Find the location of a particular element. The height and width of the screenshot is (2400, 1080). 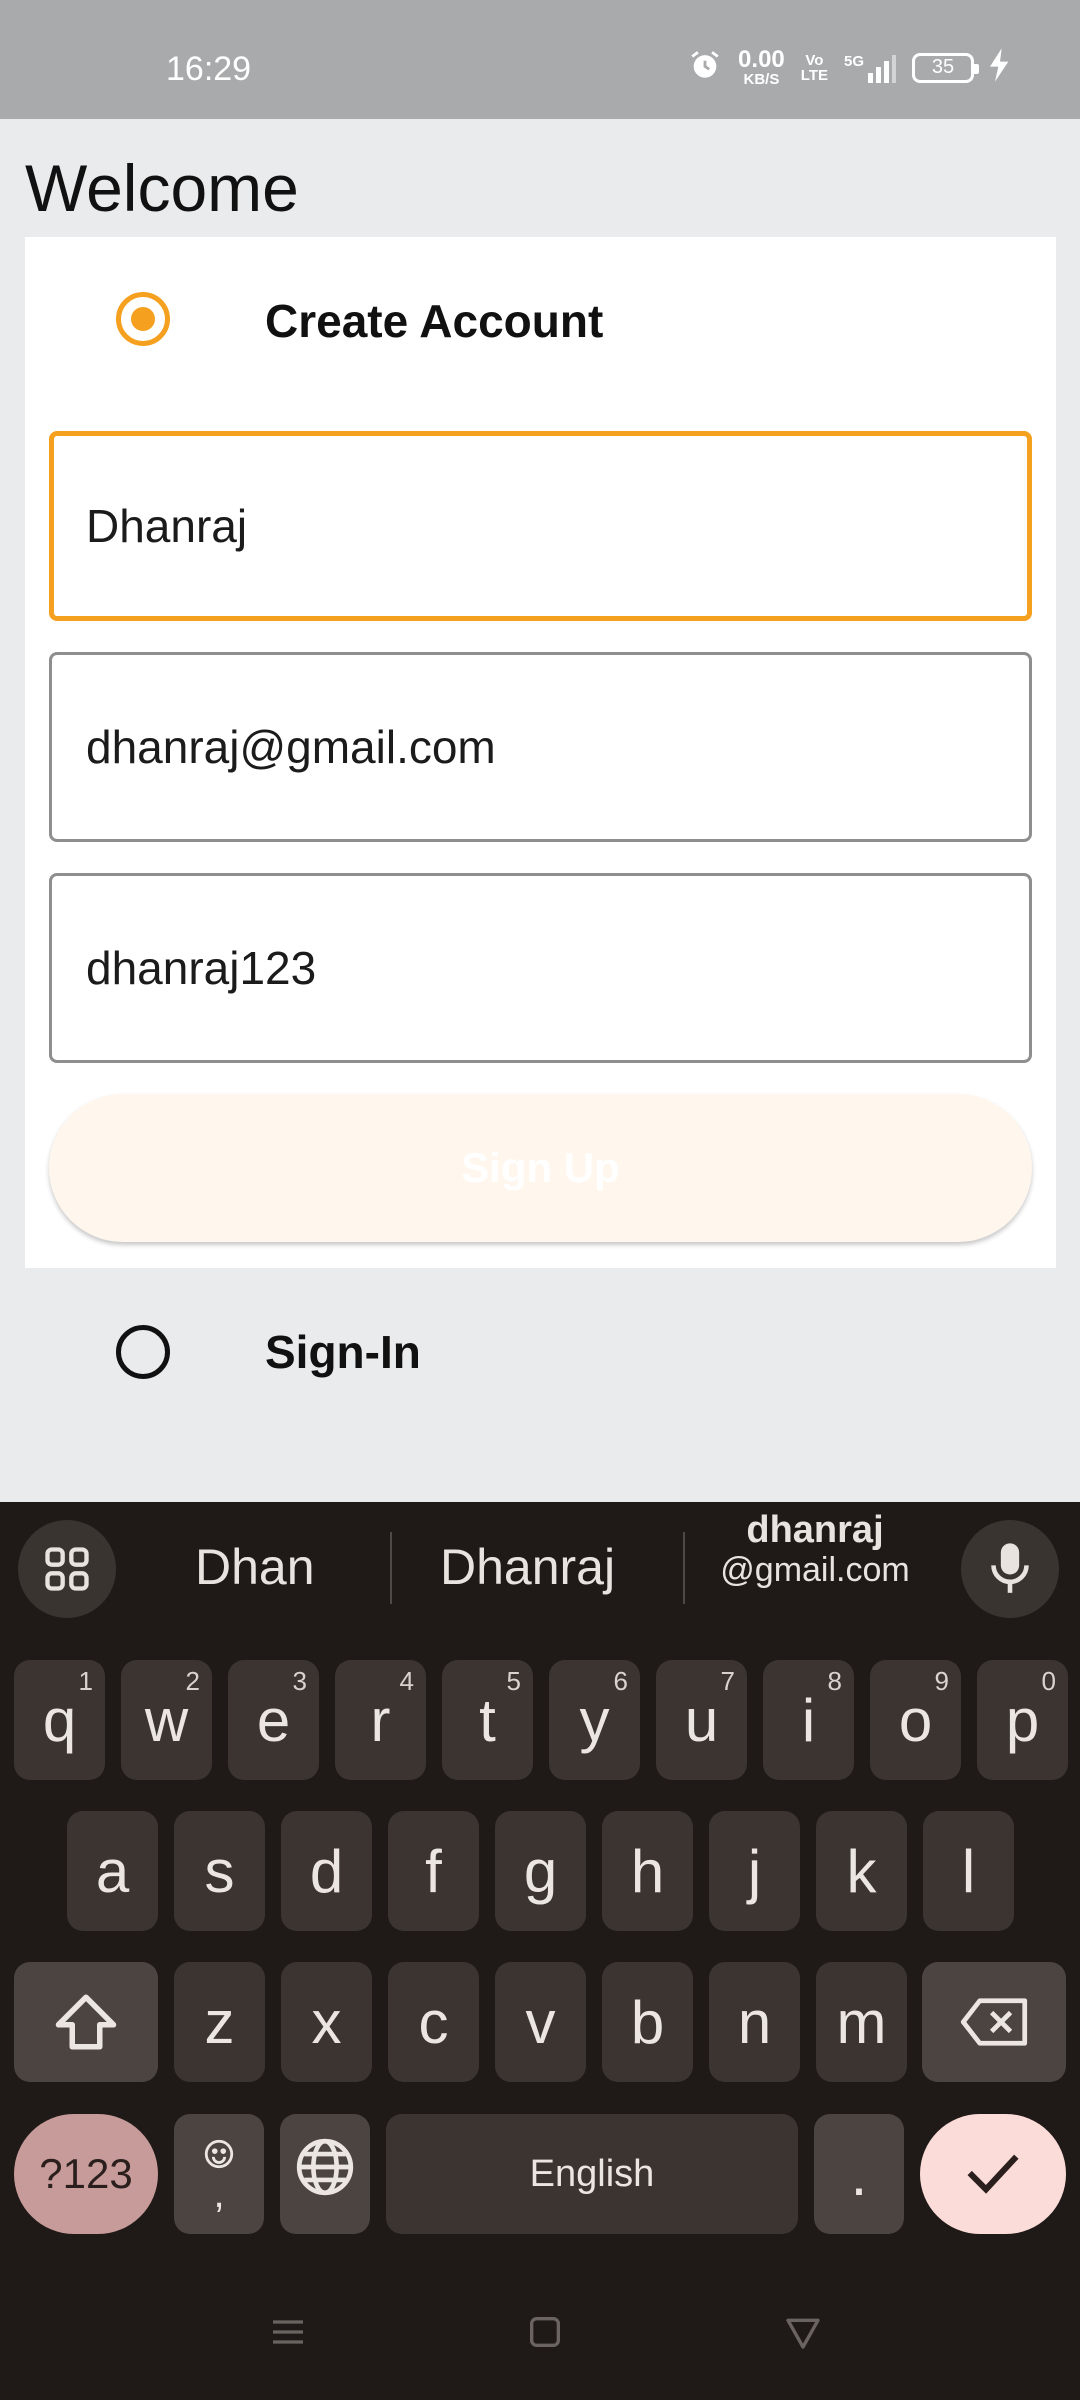

emoji-comma-key: , is located at coordinates (219, 2174).